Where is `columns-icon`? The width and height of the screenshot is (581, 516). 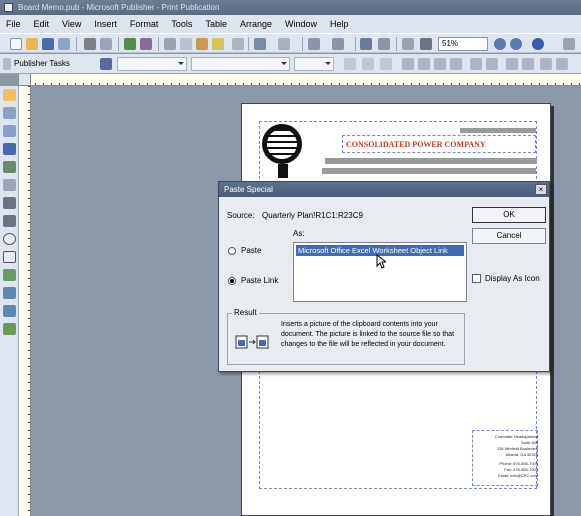 columns-icon is located at coordinates (408, 44).